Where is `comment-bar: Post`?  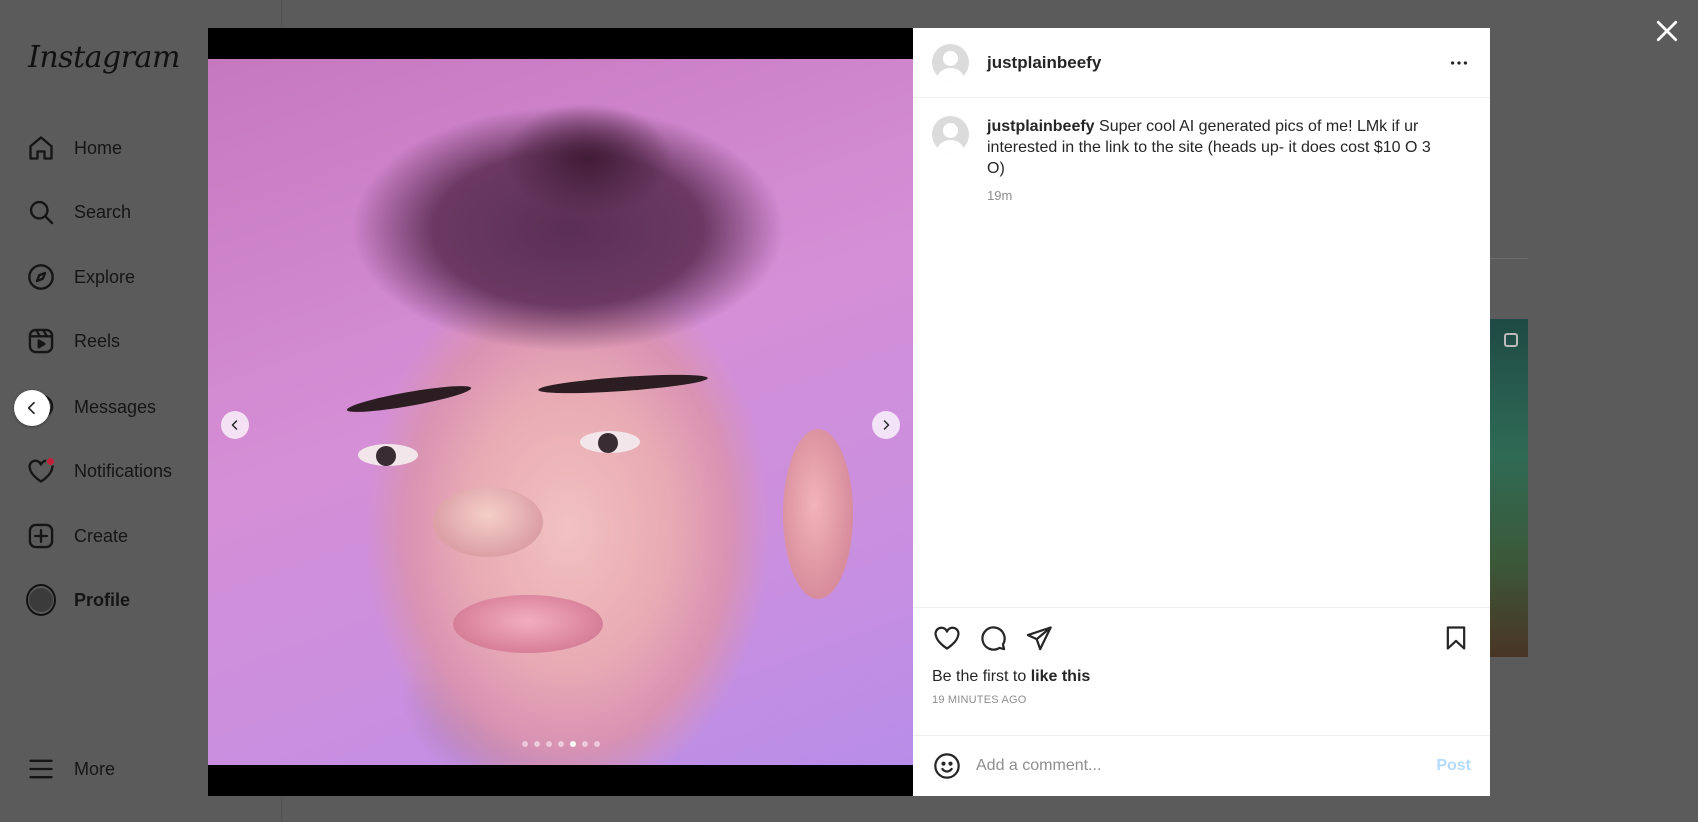
comment-bar: Post is located at coordinates (1201, 765).